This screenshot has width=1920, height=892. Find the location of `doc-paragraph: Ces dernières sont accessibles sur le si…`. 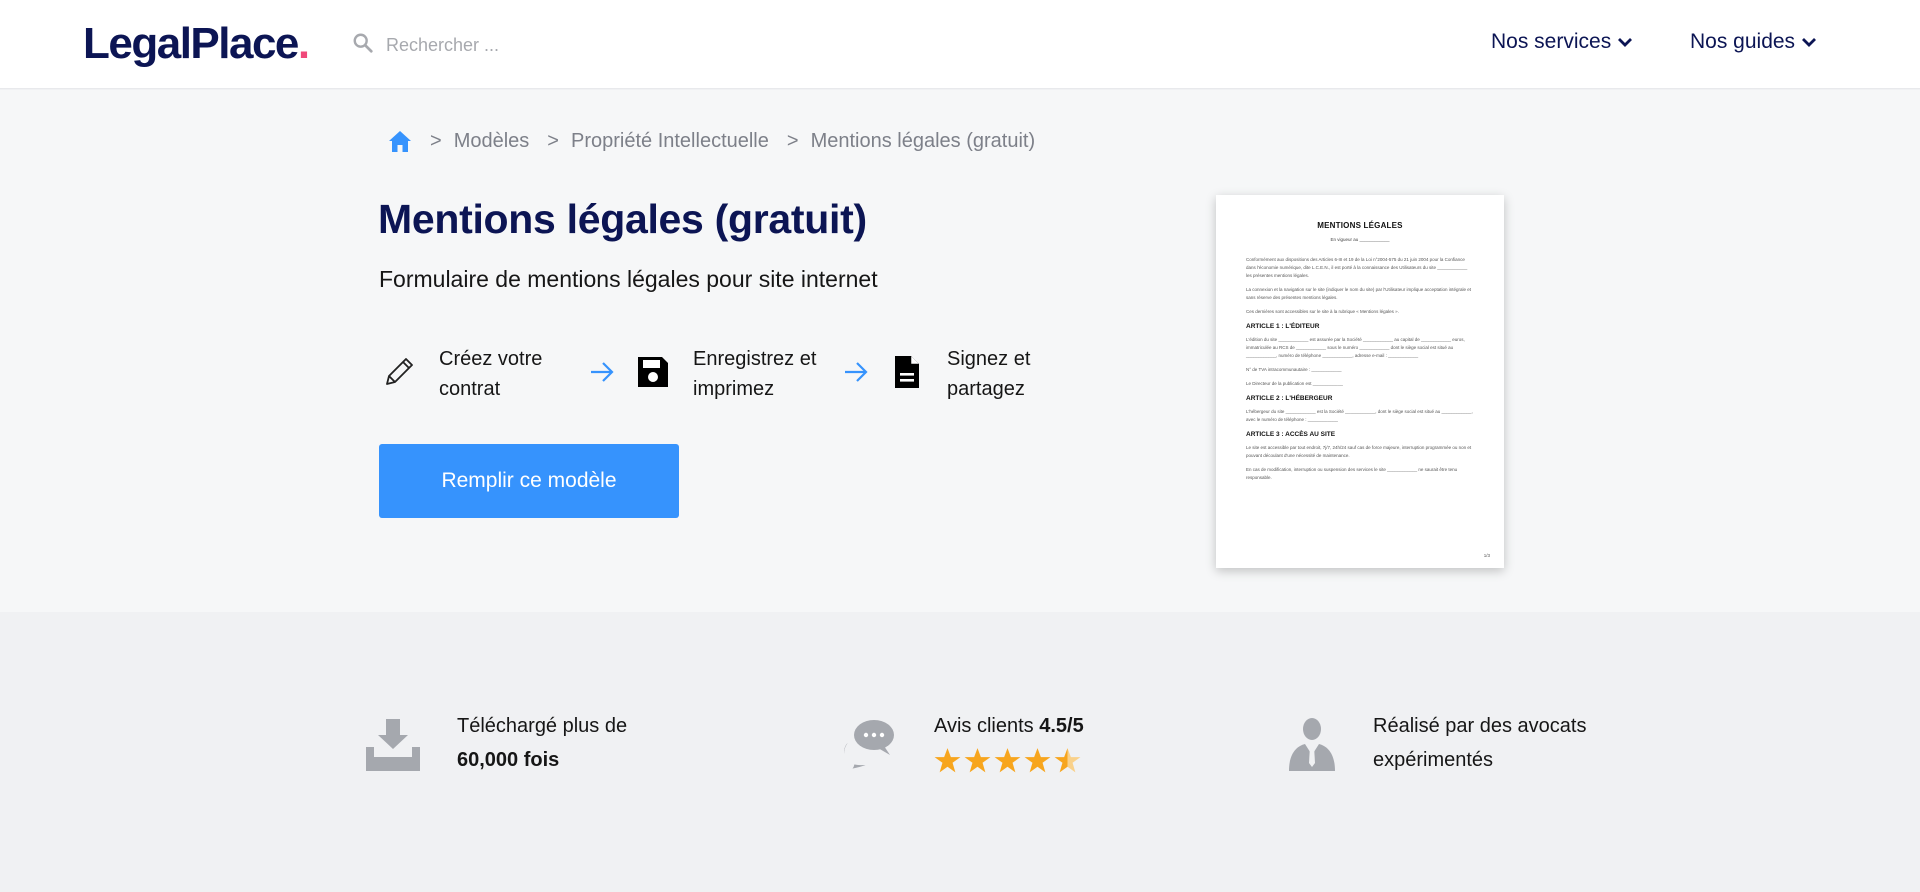

doc-paragraph: Ces dernières sont accessibles sur le si… is located at coordinates (1322, 311).